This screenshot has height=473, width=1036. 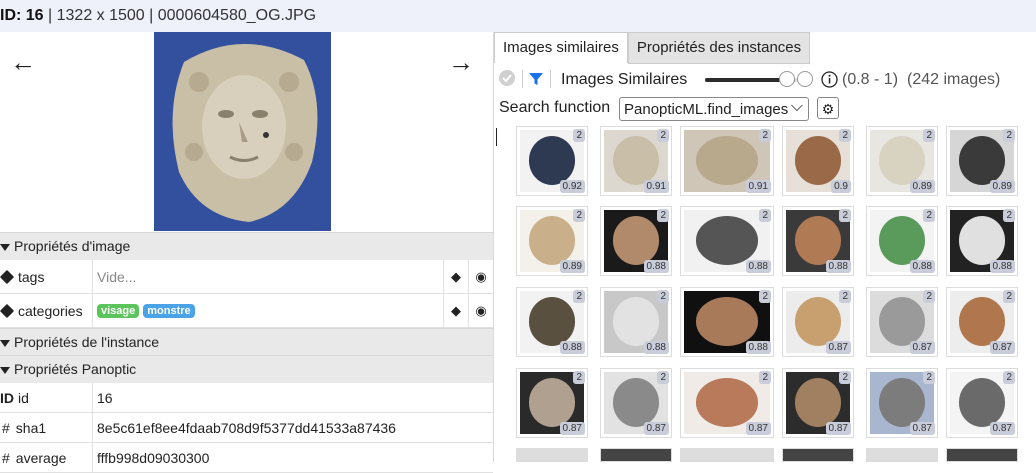 I want to click on info-icon, so click(x=829, y=79).